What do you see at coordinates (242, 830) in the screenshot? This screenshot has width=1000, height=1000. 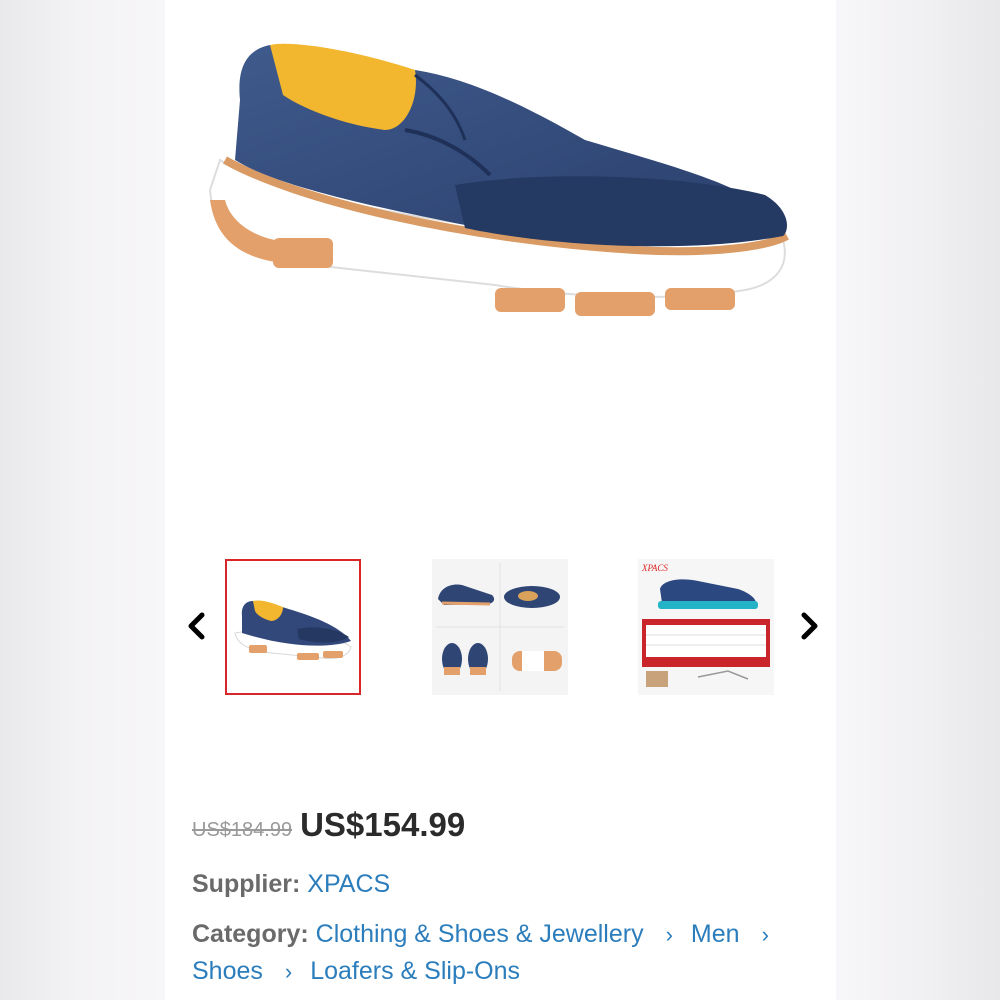 I see `original-price: US$184.99` at bounding box center [242, 830].